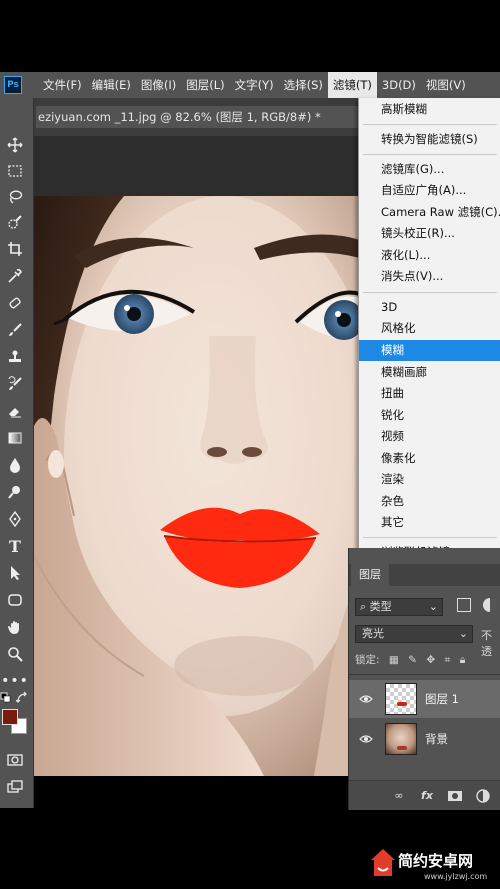  Describe the element at coordinates (15, 303) in the screenshot. I see `healing-brush-tool-icon` at that location.